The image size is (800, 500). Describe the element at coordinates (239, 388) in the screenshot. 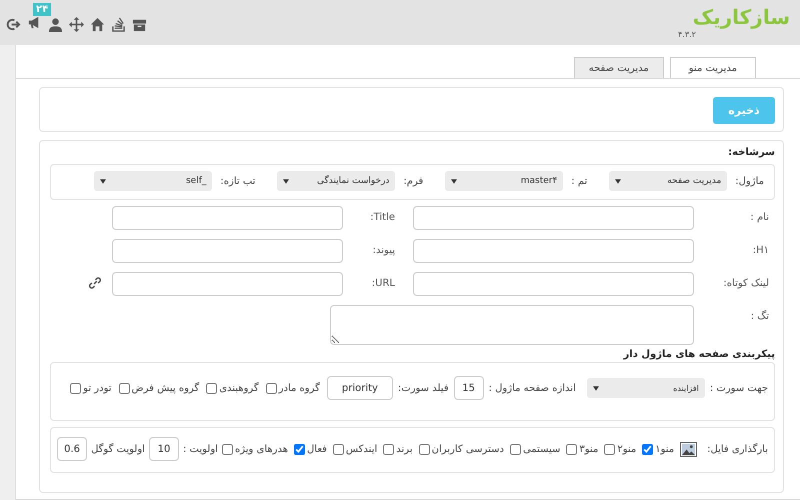

I see `checkbox-label: گروهبندی` at that location.